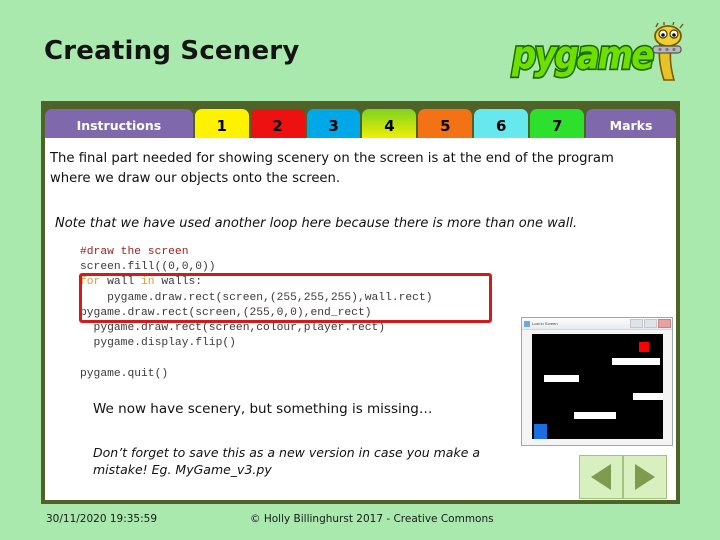  Describe the element at coordinates (172, 51) in the screenshot. I see `page-title: Creating Scenery` at that location.